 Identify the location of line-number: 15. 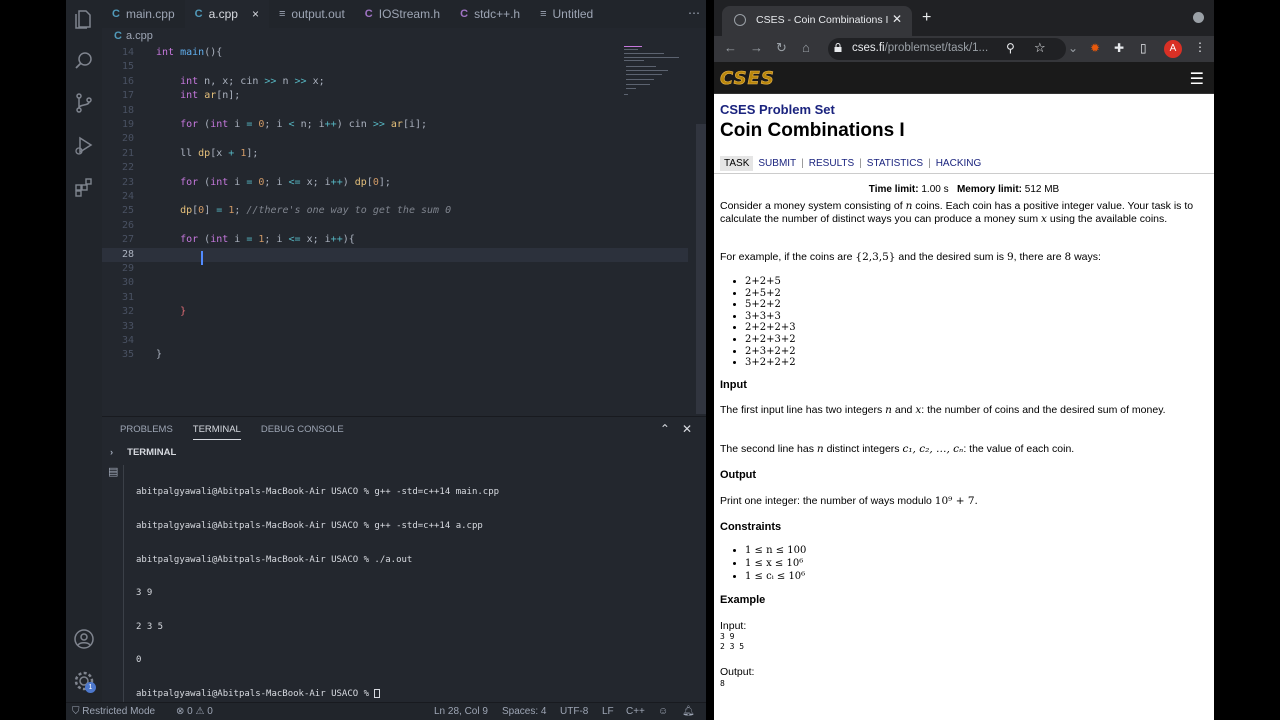
(127, 67).